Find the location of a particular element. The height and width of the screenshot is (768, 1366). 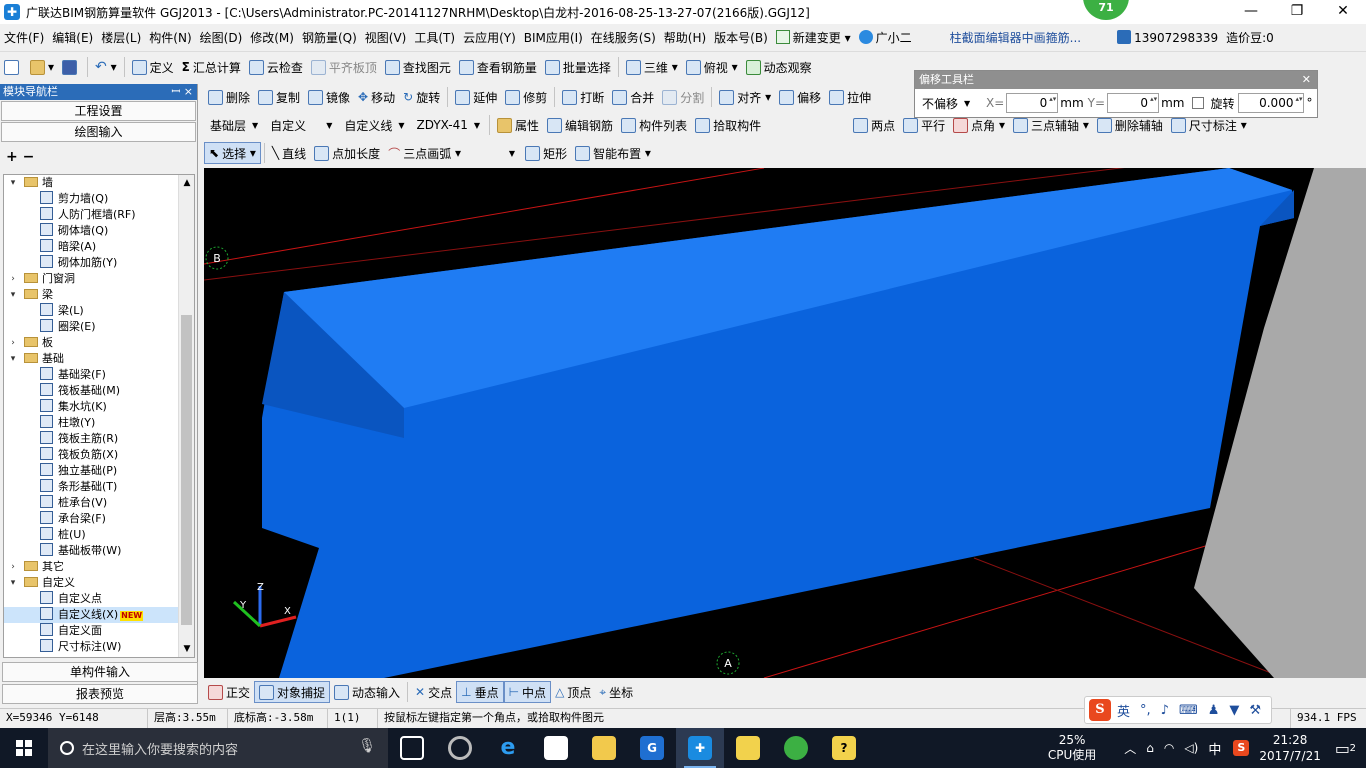

ortho-button: 正交 is located at coordinates (229, 692).